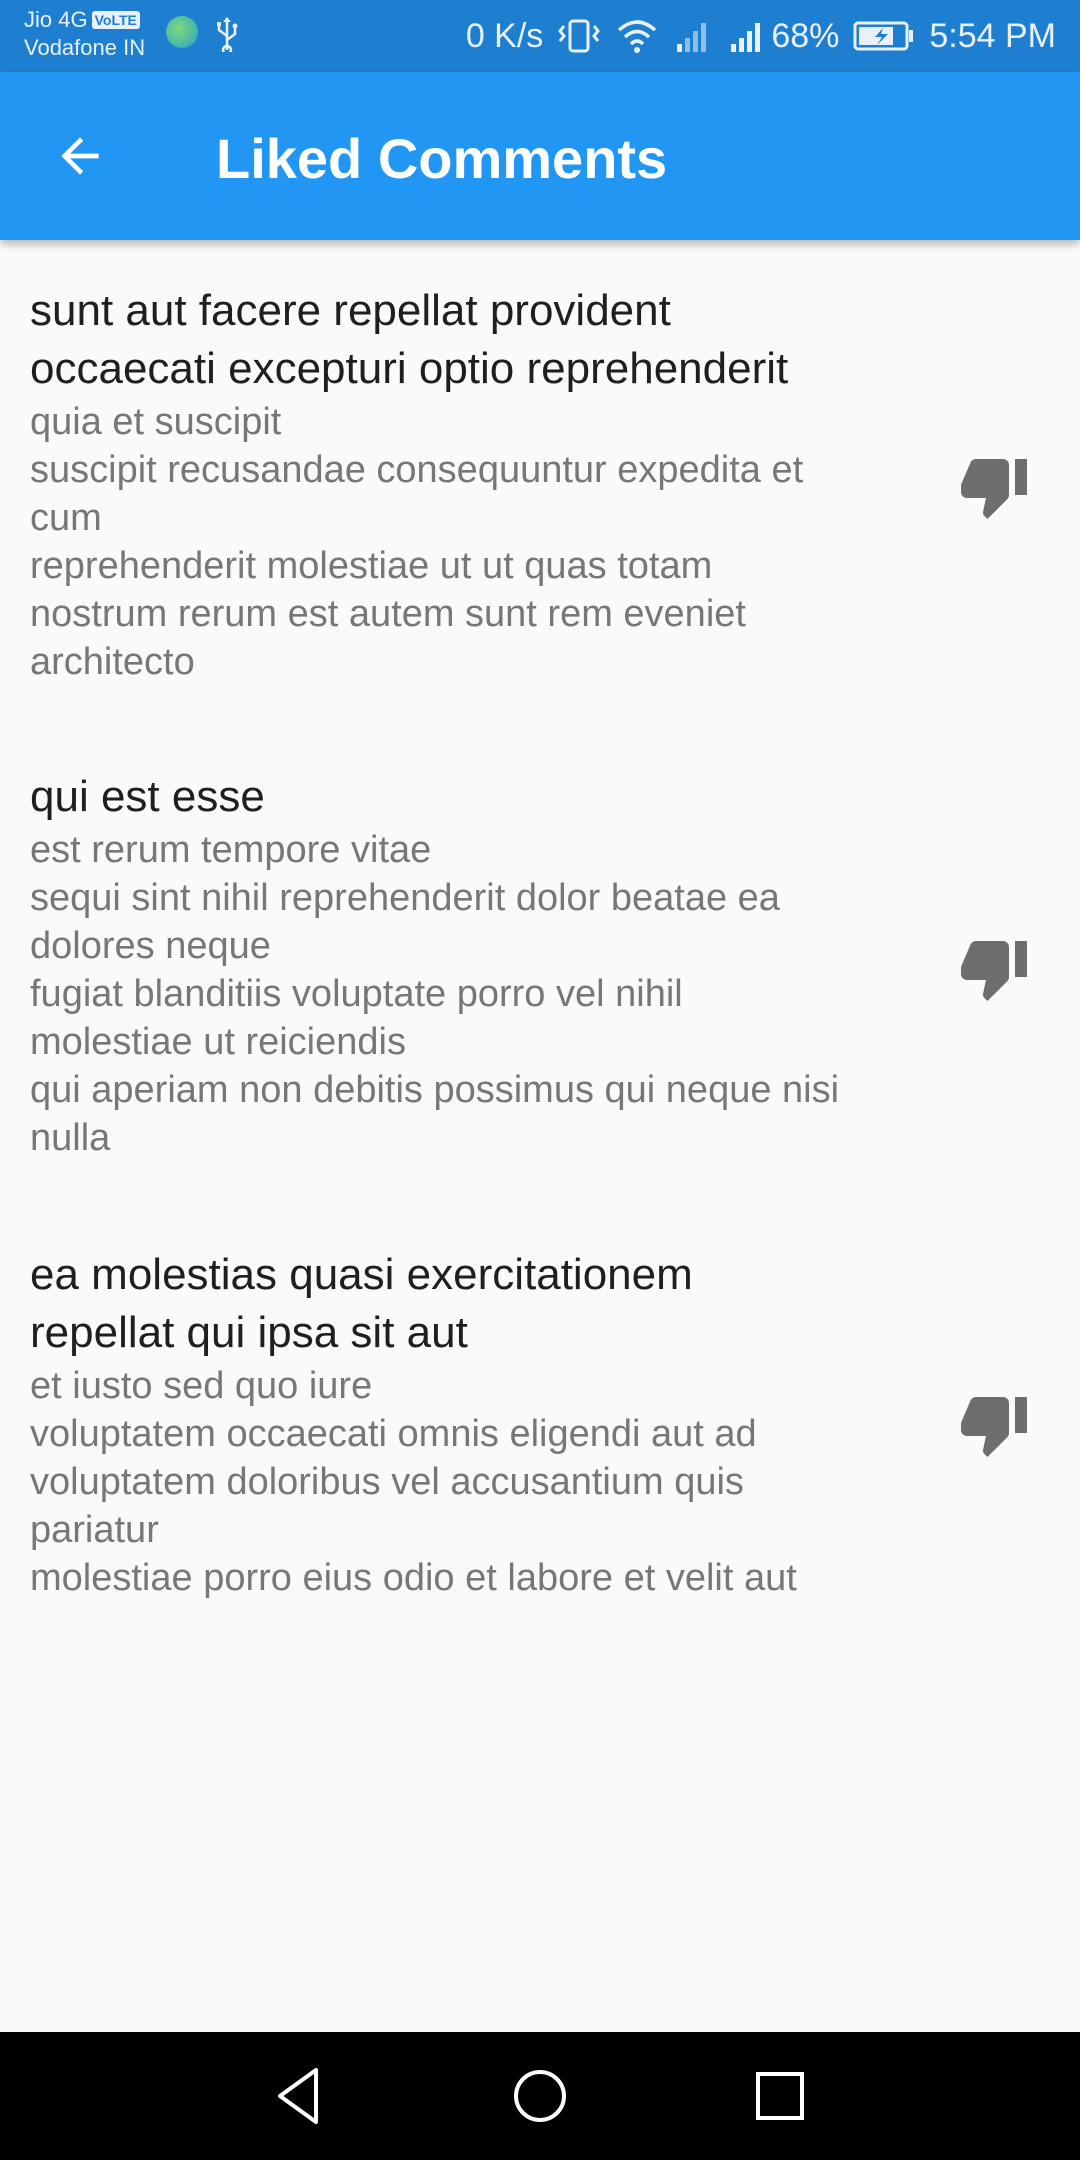 This screenshot has width=1080, height=2160. I want to click on carrier-2-label: Vodafone IN, so click(85, 47).